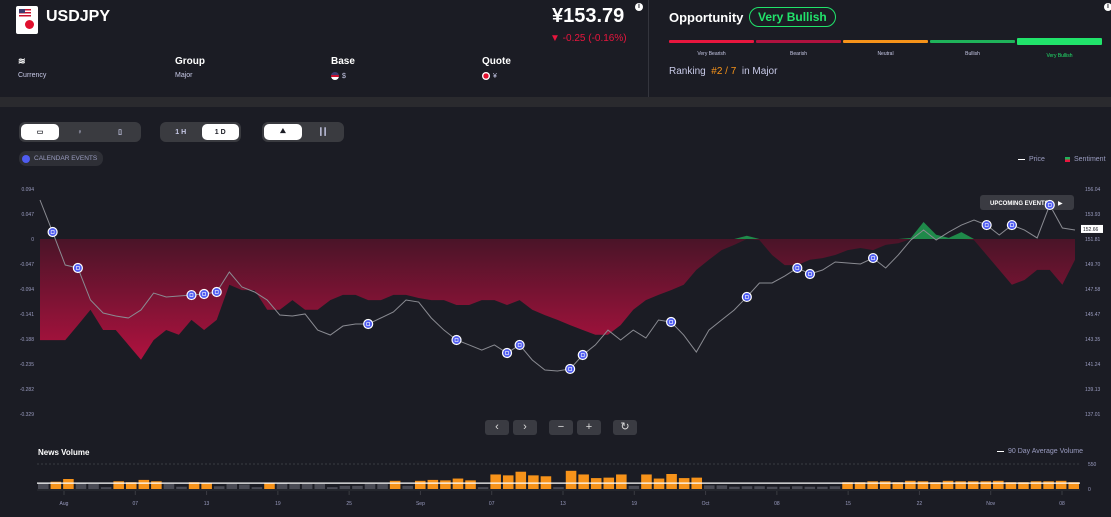 Image resolution: width=1111 pixels, height=517 pixels. Describe the element at coordinates (349, 504) in the screenshot. I see `x-axis-tick: 25` at that location.